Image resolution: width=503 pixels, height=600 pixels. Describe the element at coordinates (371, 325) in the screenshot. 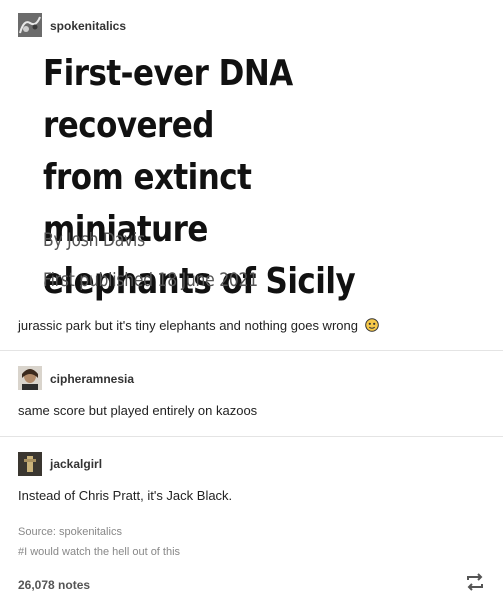

I see `smiley-emoji-icon` at that location.